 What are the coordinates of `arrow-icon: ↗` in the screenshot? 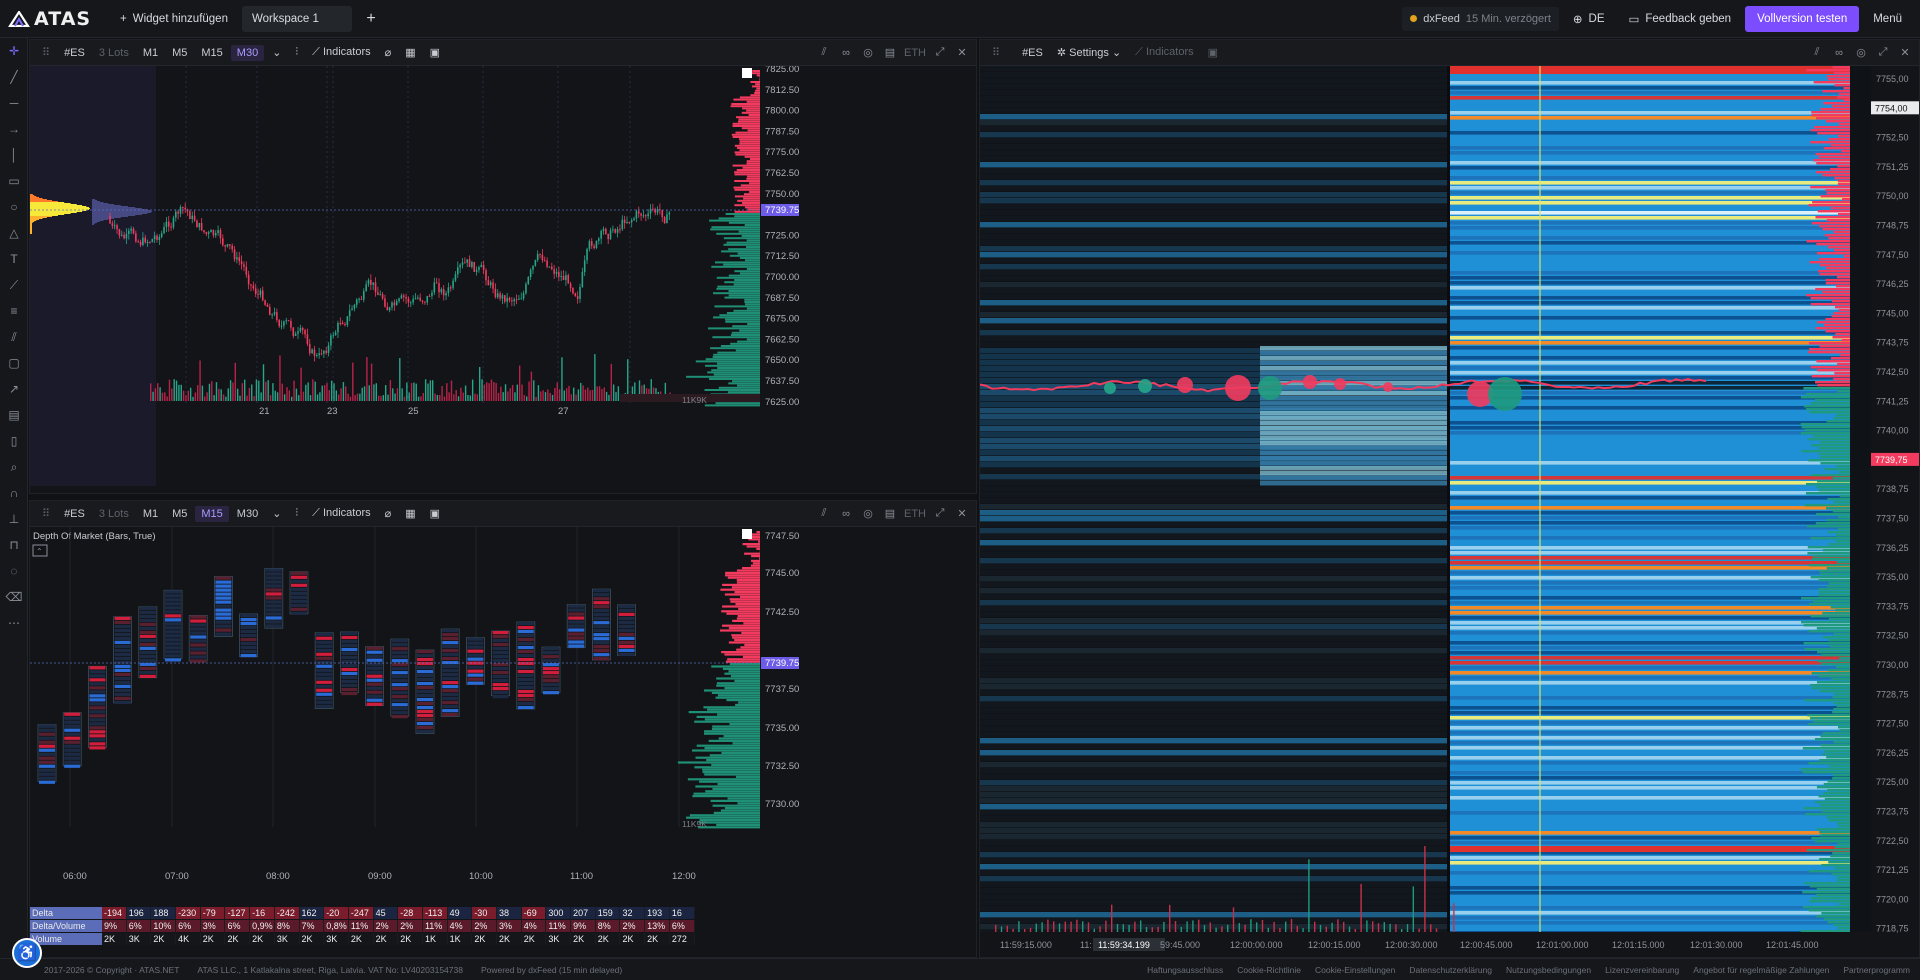 It's located at (14, 389).